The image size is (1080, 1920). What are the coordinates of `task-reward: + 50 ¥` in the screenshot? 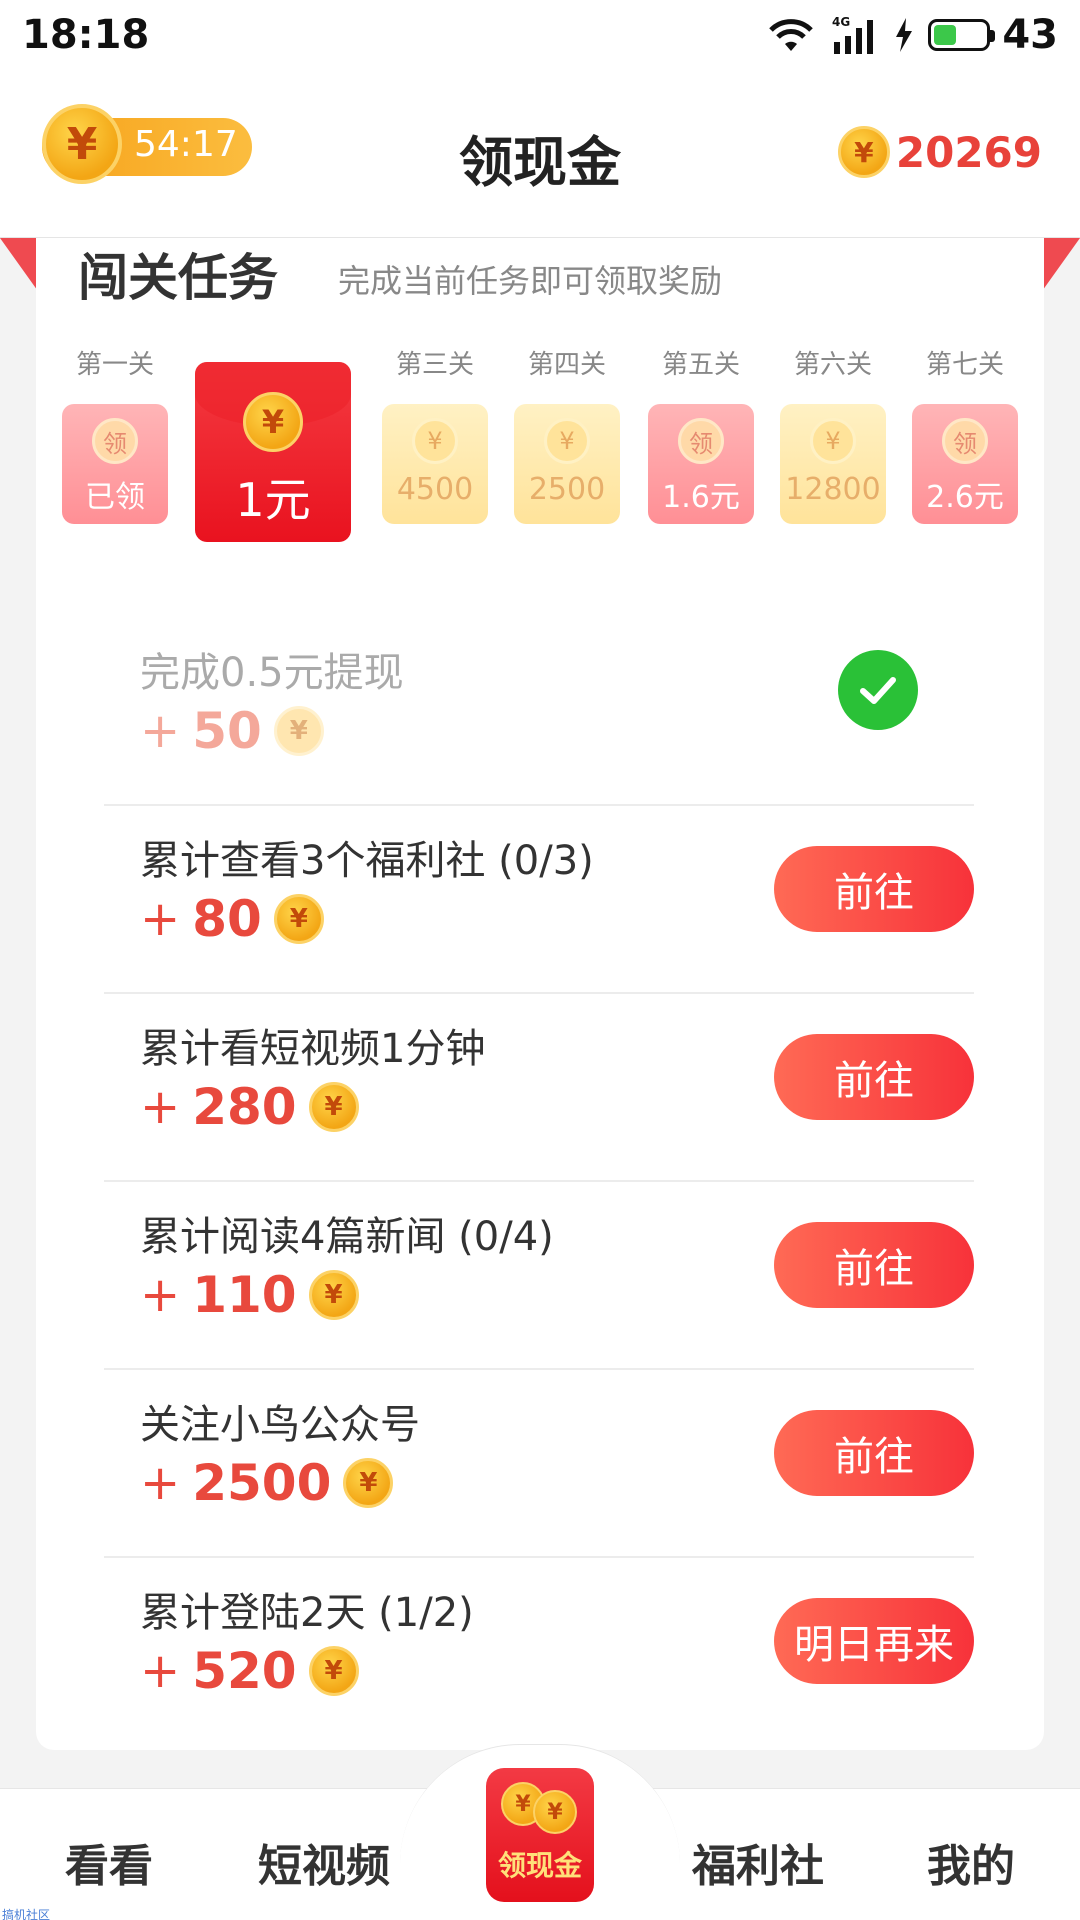 It's located at (232, 731).